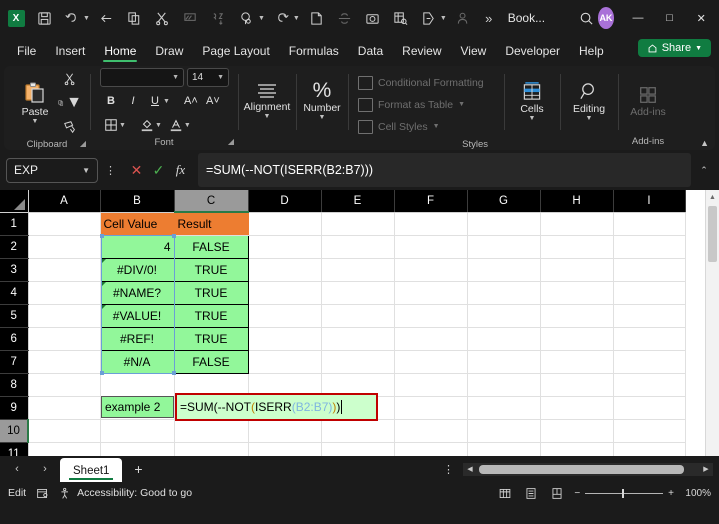 The image size is (719, 524). Describe the element at coordinates (532, 50) in the screenshot. I see `tab-developer: Developer` at that location.